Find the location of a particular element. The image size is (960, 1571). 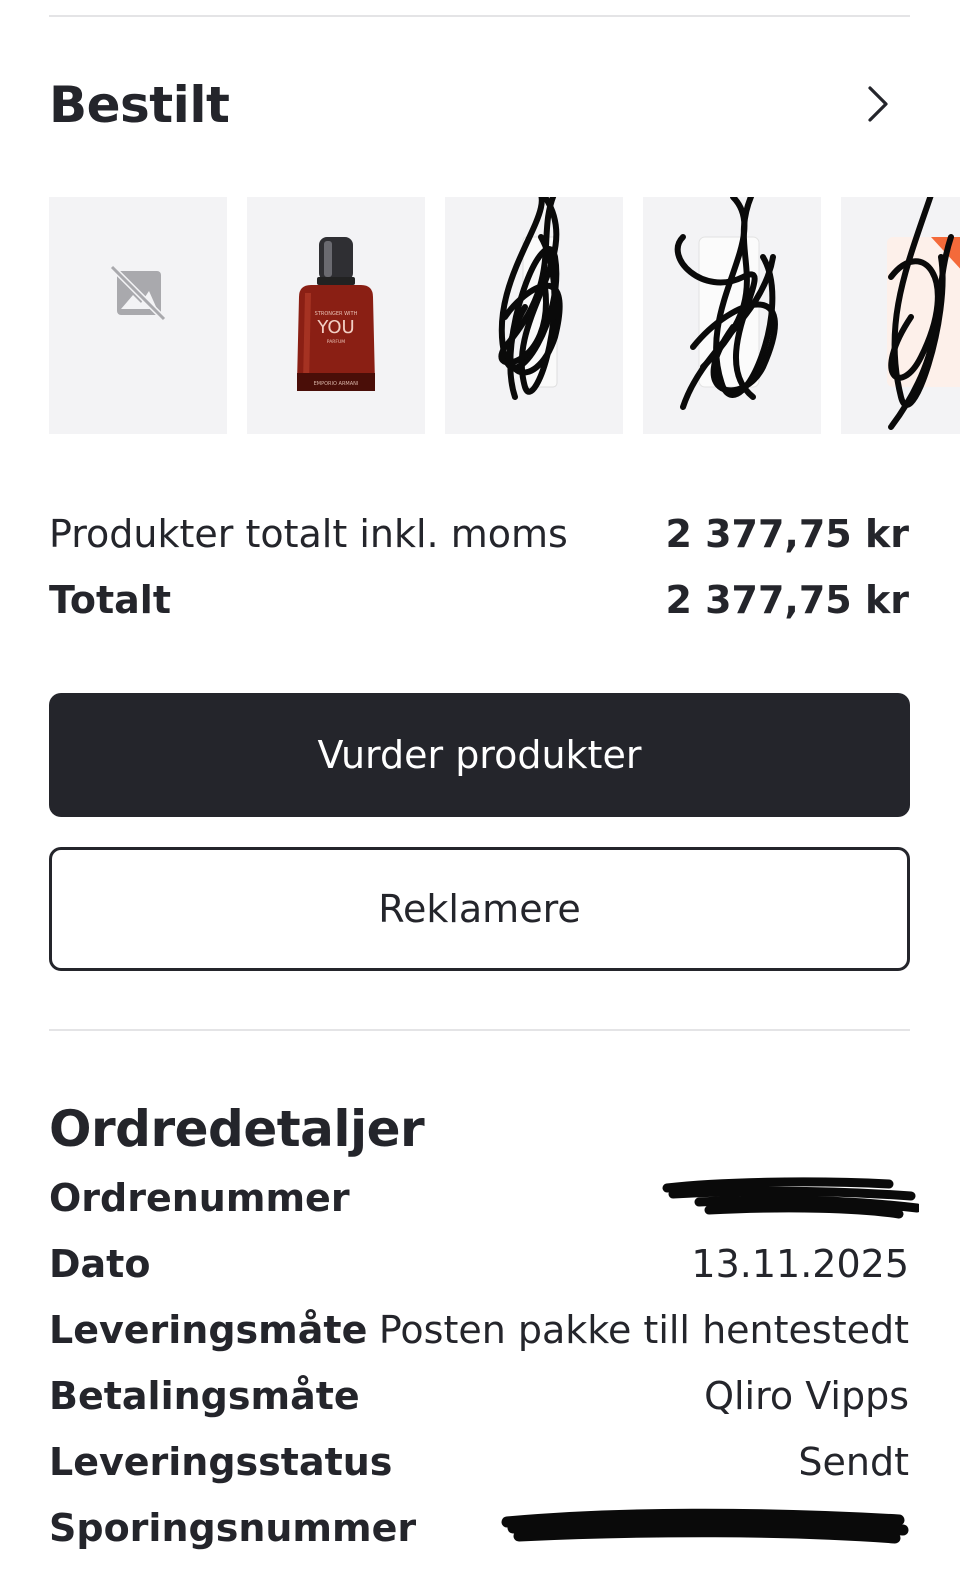

ordered-header: Bestilt is located at coordinates (479, 105).